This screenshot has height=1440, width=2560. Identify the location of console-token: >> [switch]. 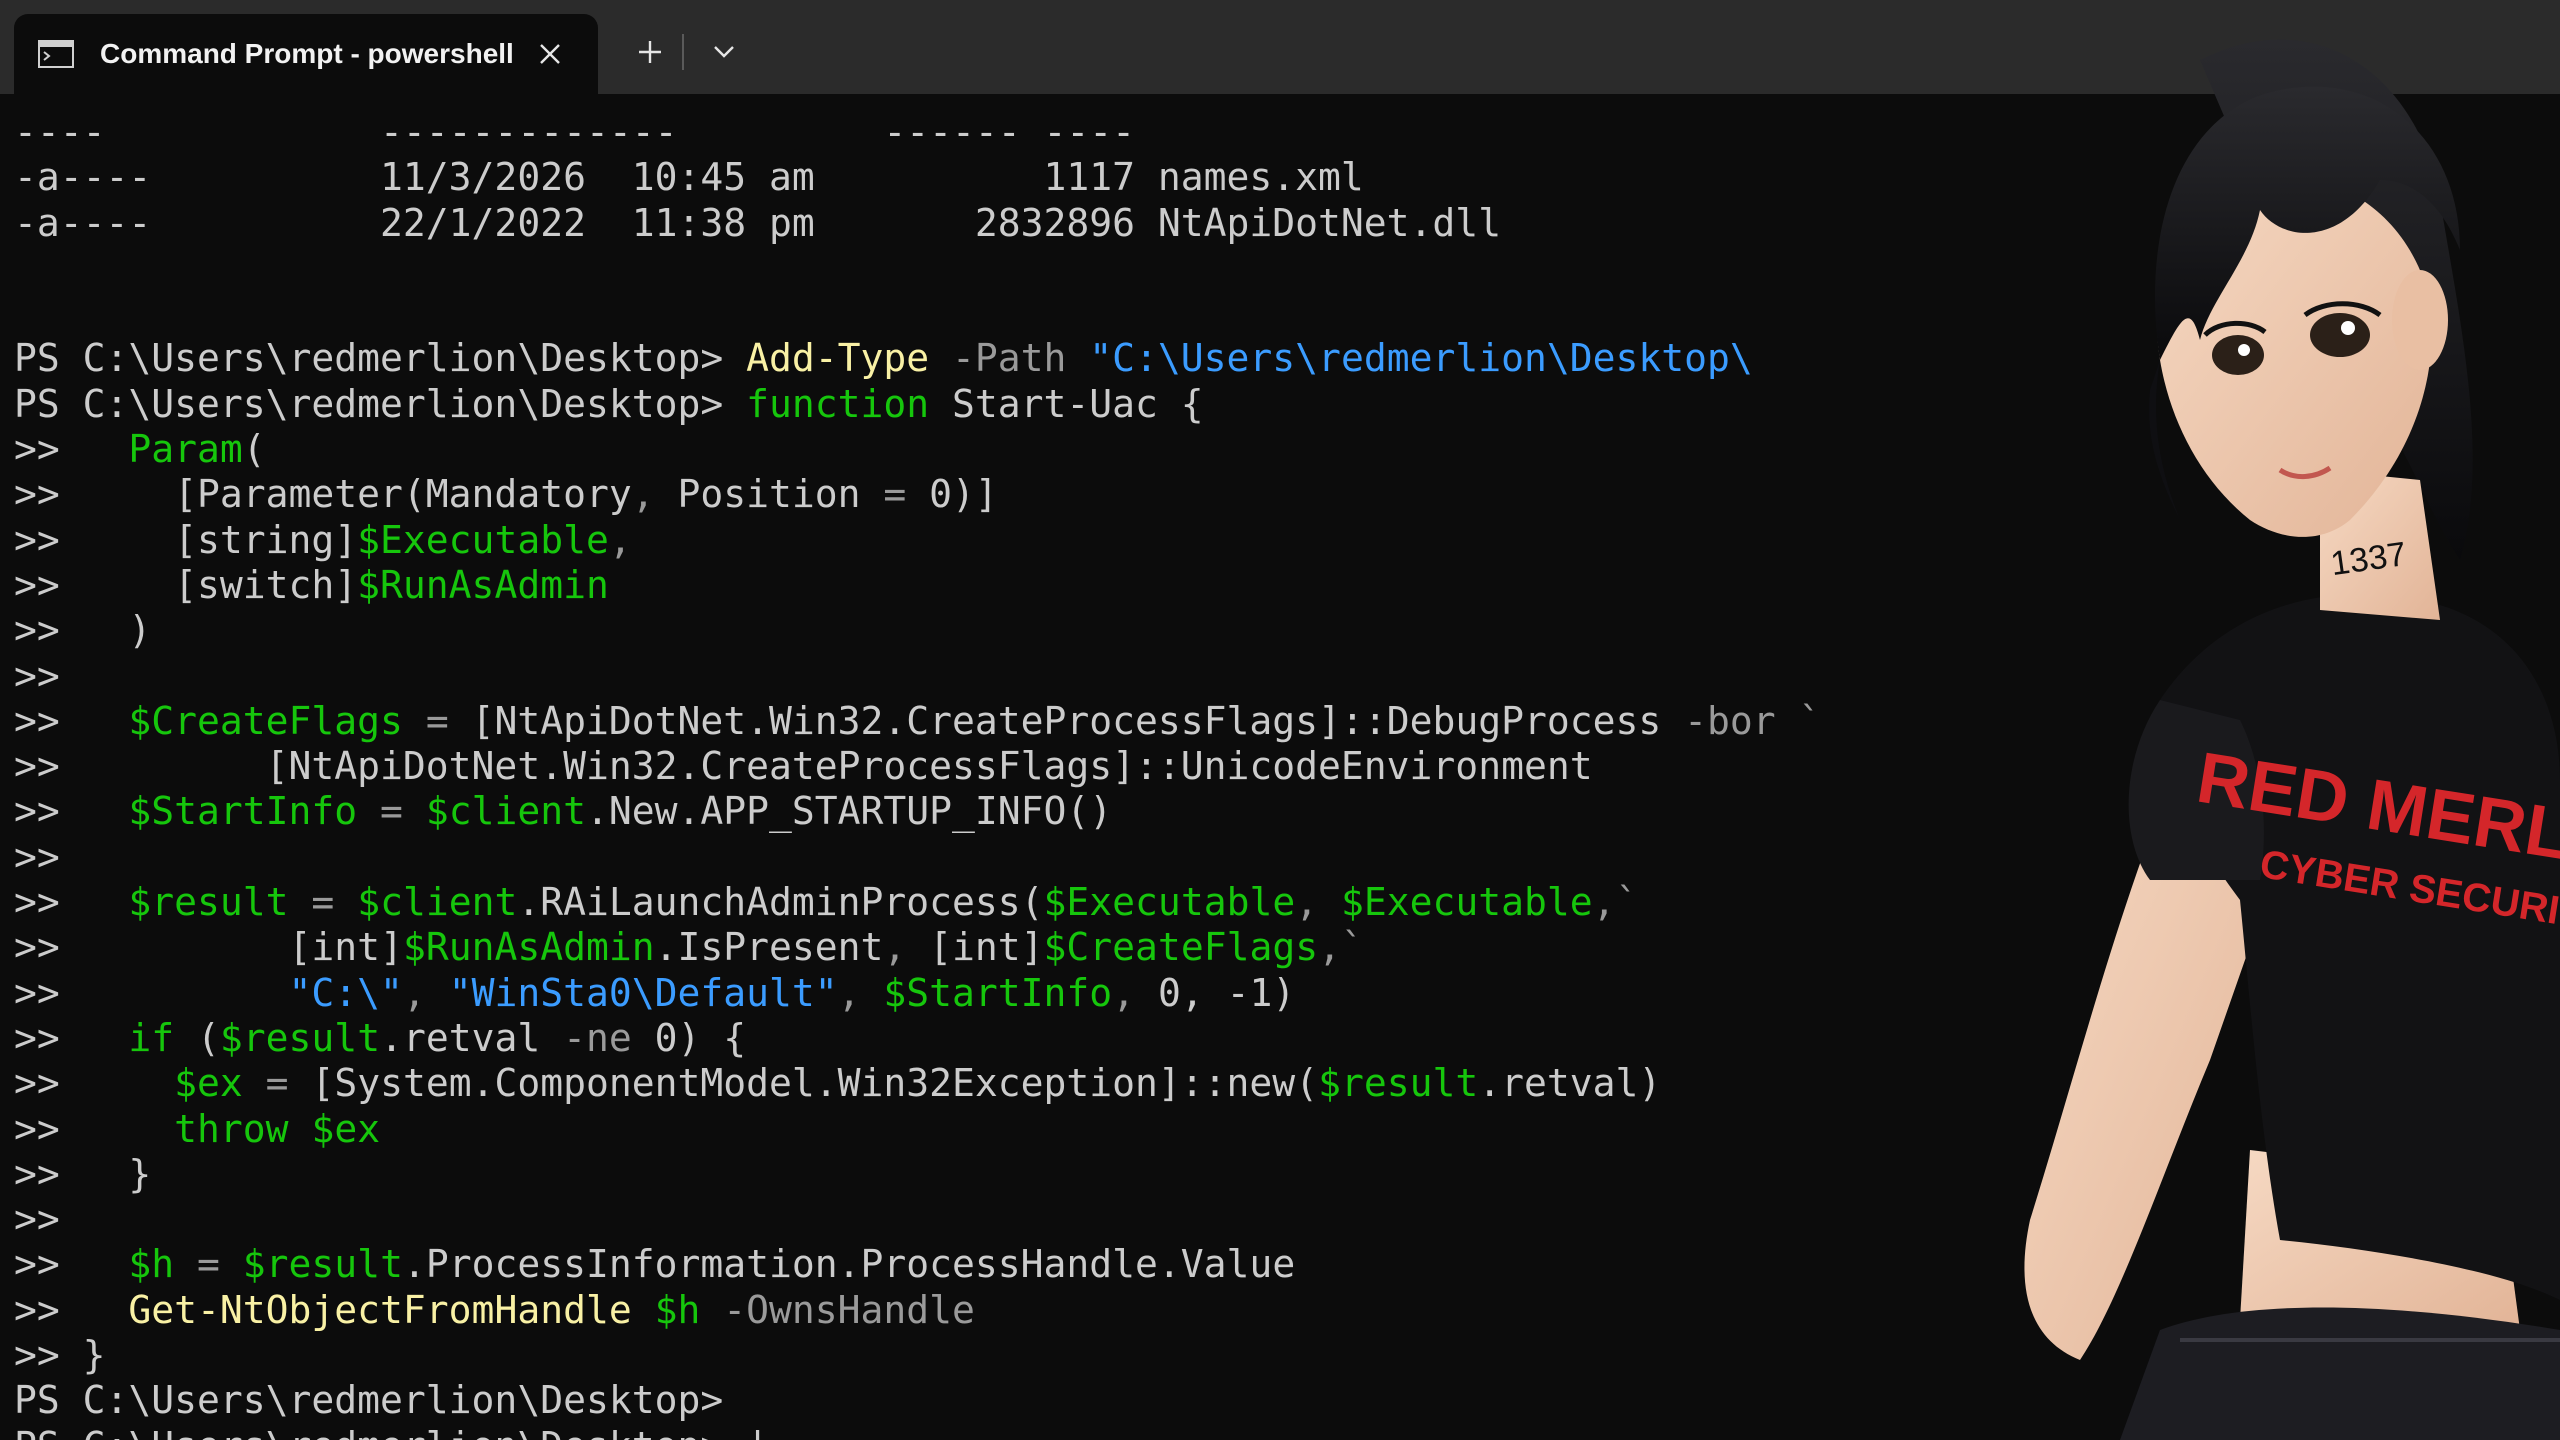
(186, 584).